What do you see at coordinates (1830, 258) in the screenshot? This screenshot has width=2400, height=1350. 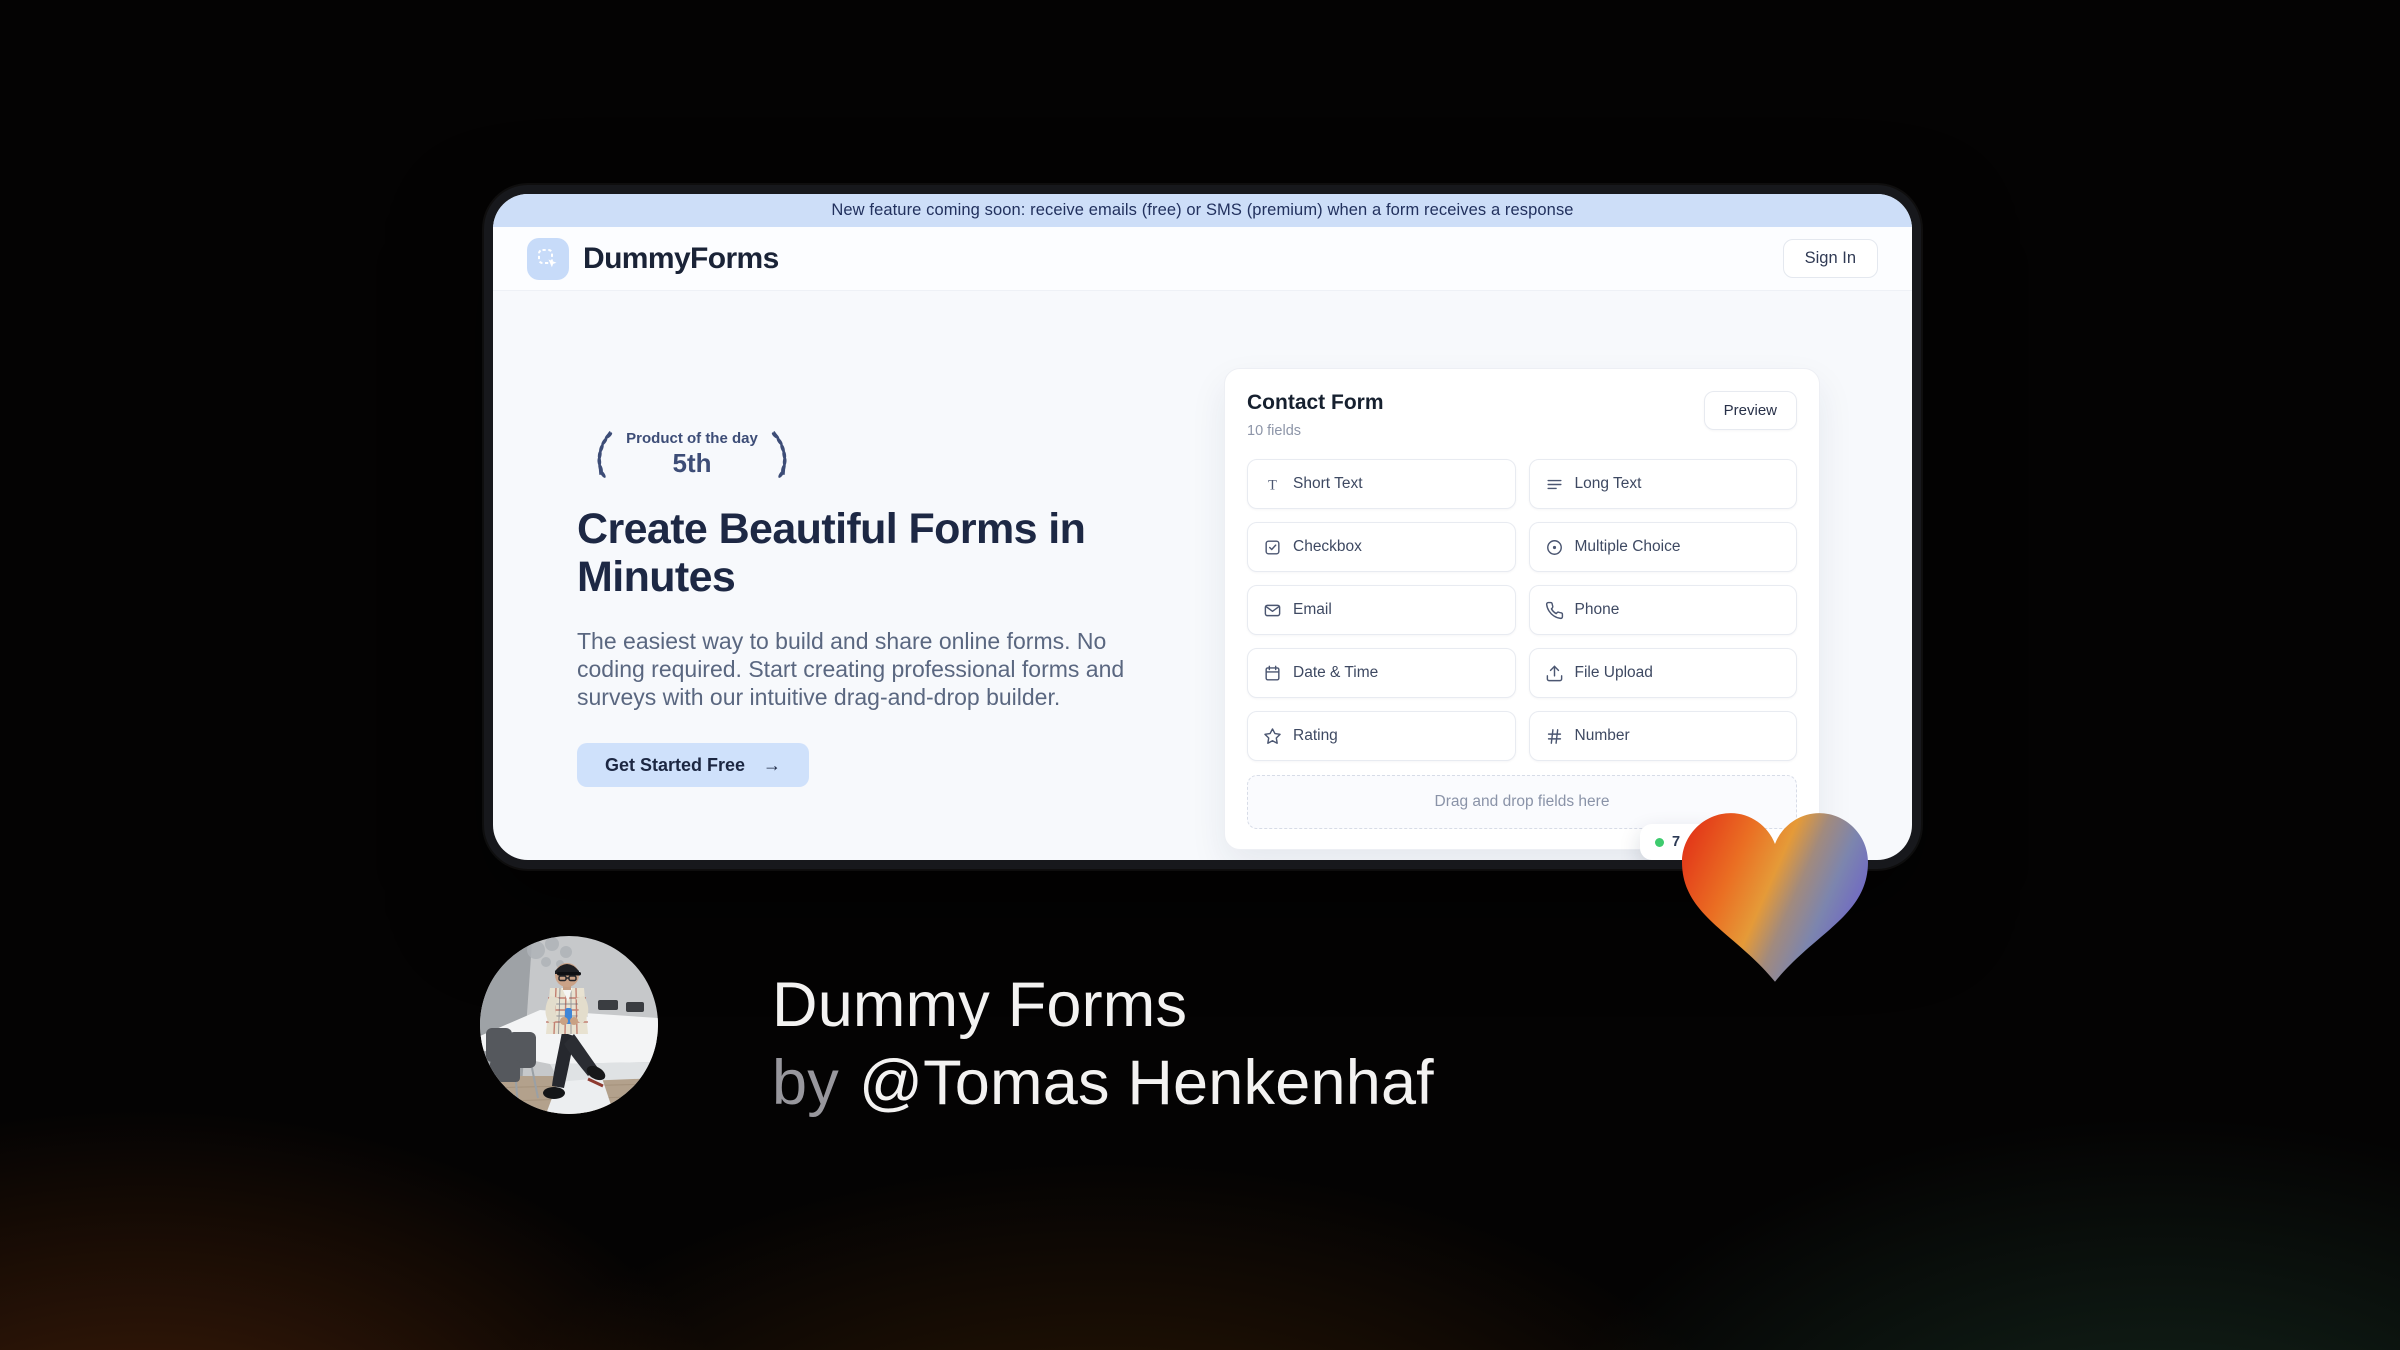 I see `sign-in-button: Sign In` at bounding box center [1830, 258].